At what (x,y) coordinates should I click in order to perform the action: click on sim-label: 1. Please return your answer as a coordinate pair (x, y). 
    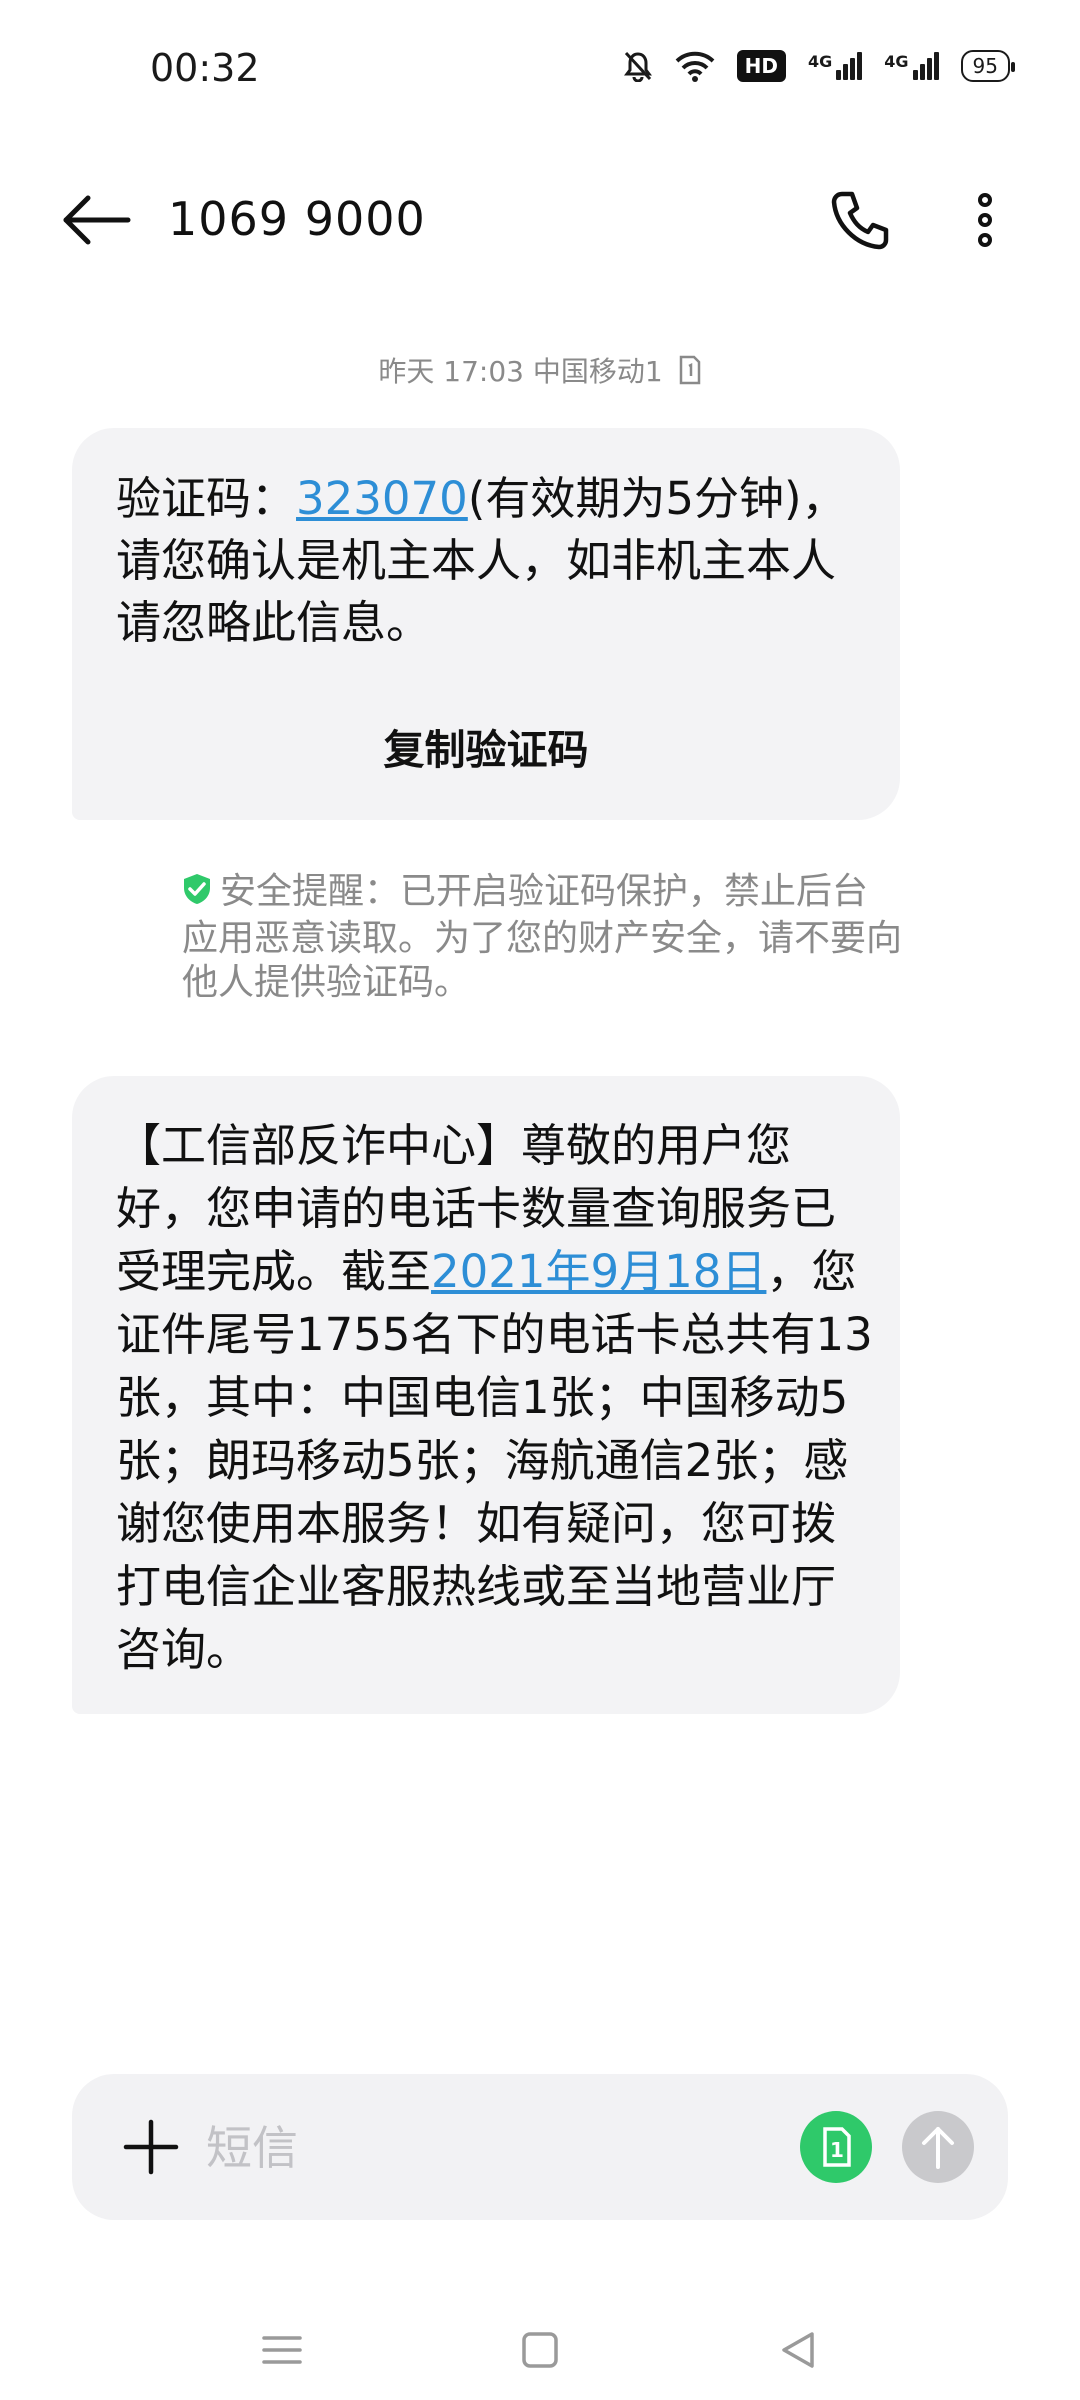
    Looking at the image, I should click on (837, 2150).